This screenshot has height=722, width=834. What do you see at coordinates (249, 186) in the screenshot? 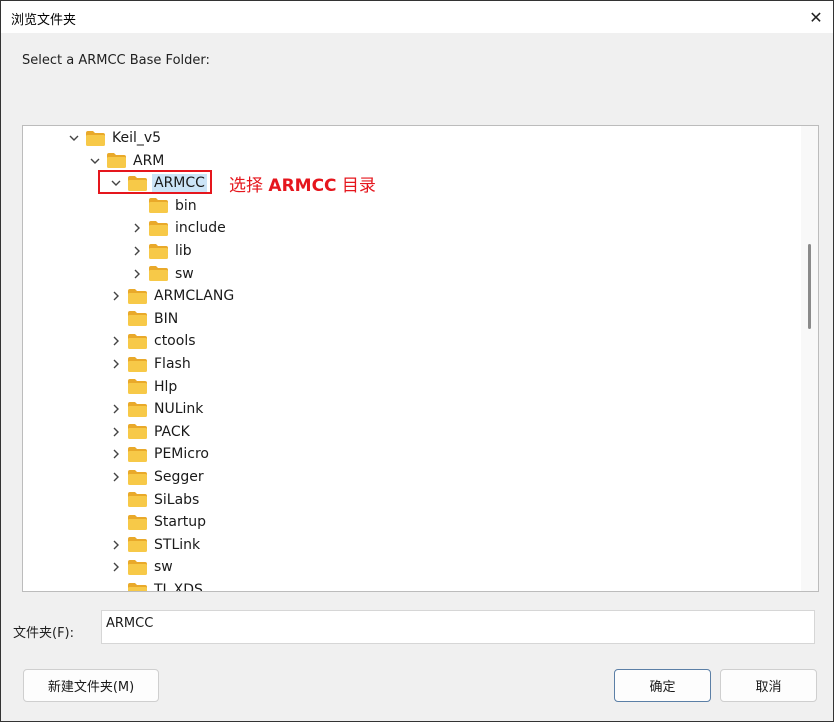
I see `annotation-prefix: 选择` at bounding box center [249, 186].